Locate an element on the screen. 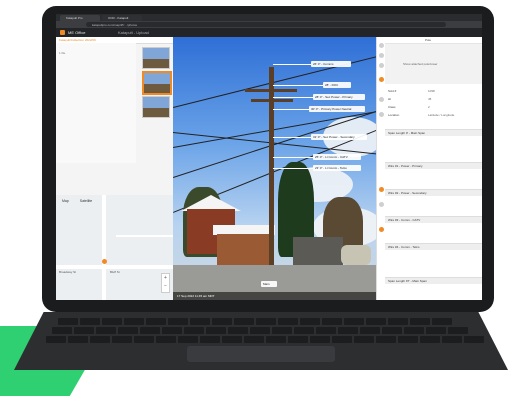 This screenshot has width=518, height=396. field-row: Ht 45 is located at coordinates (433, 99).